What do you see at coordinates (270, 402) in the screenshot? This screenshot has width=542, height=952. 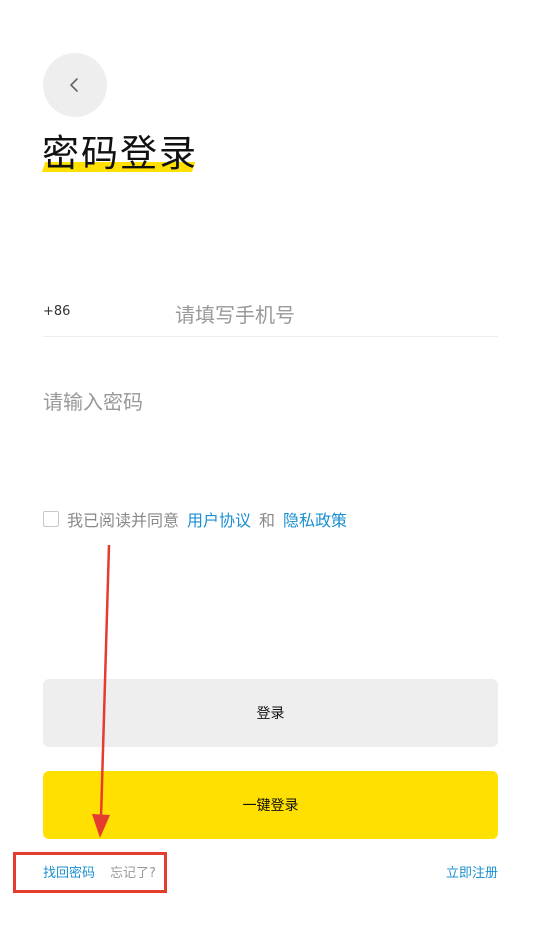 I see `password-input` at bounding box center [270, 402].